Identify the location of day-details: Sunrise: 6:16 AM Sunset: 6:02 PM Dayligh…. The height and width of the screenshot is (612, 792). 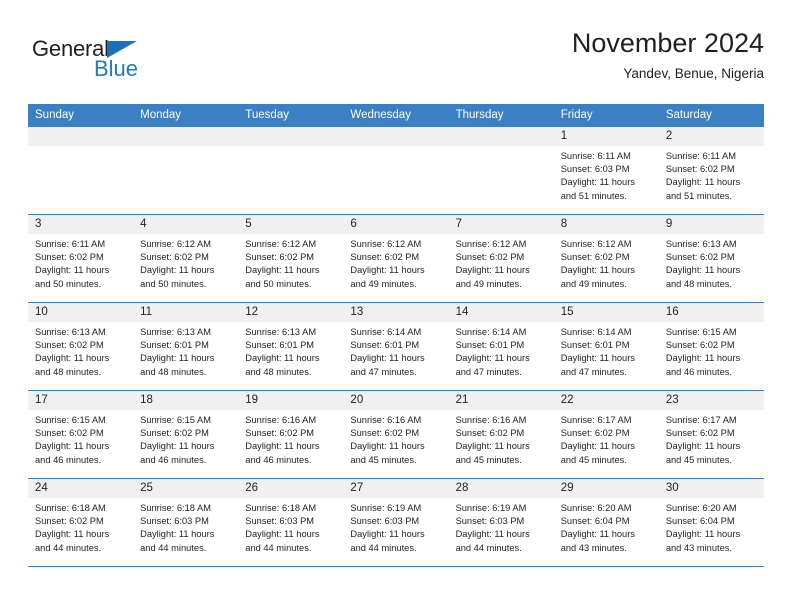
(290, 438).